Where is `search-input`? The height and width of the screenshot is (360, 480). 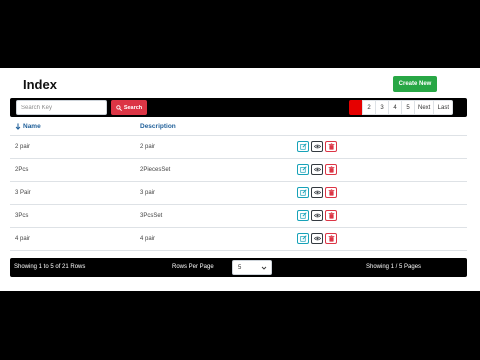 search-input is located at coordinates (61, 107).